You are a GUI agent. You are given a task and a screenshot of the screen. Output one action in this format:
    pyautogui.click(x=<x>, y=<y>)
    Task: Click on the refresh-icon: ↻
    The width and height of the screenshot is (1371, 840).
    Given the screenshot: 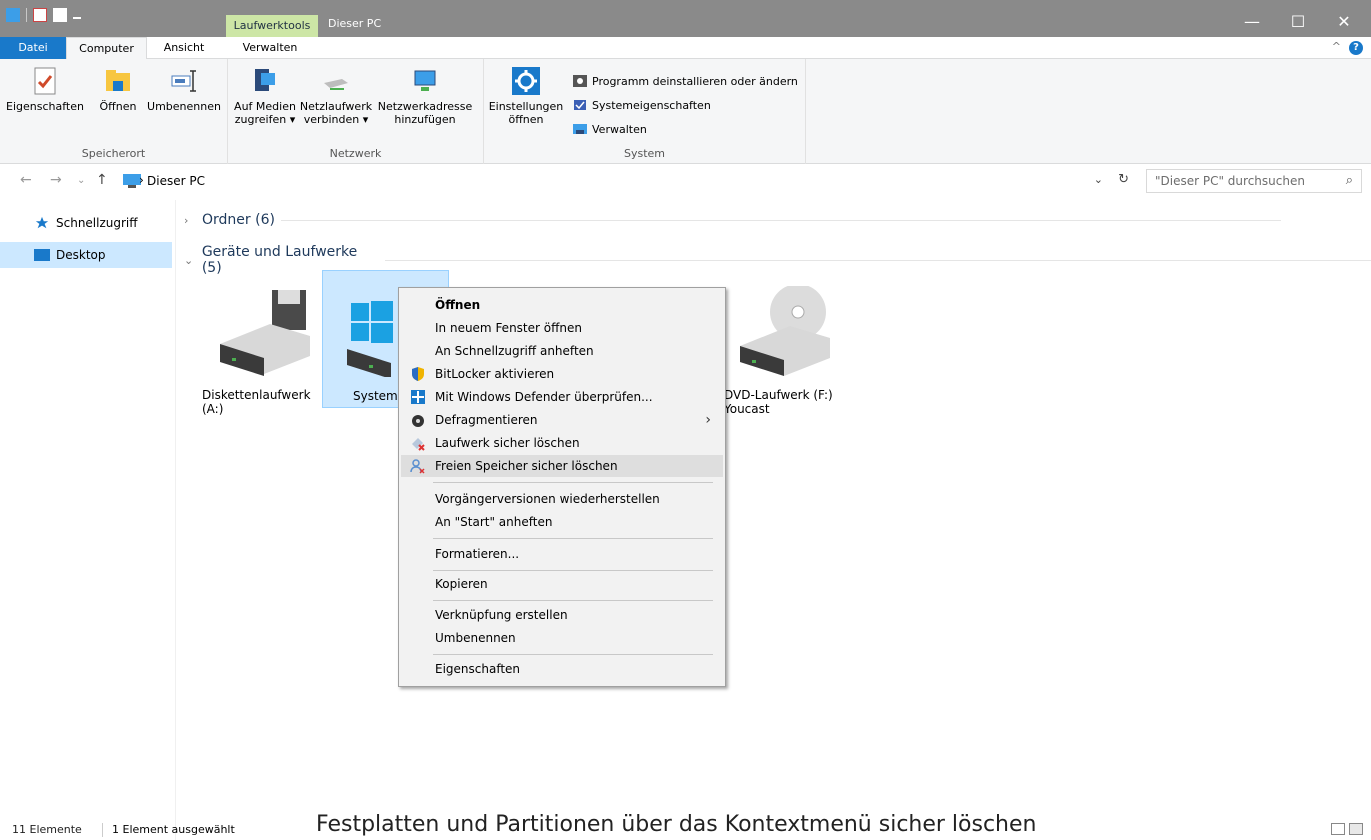 What is the action you would take?
    pyautogui.click(x=1123, y=179)
    